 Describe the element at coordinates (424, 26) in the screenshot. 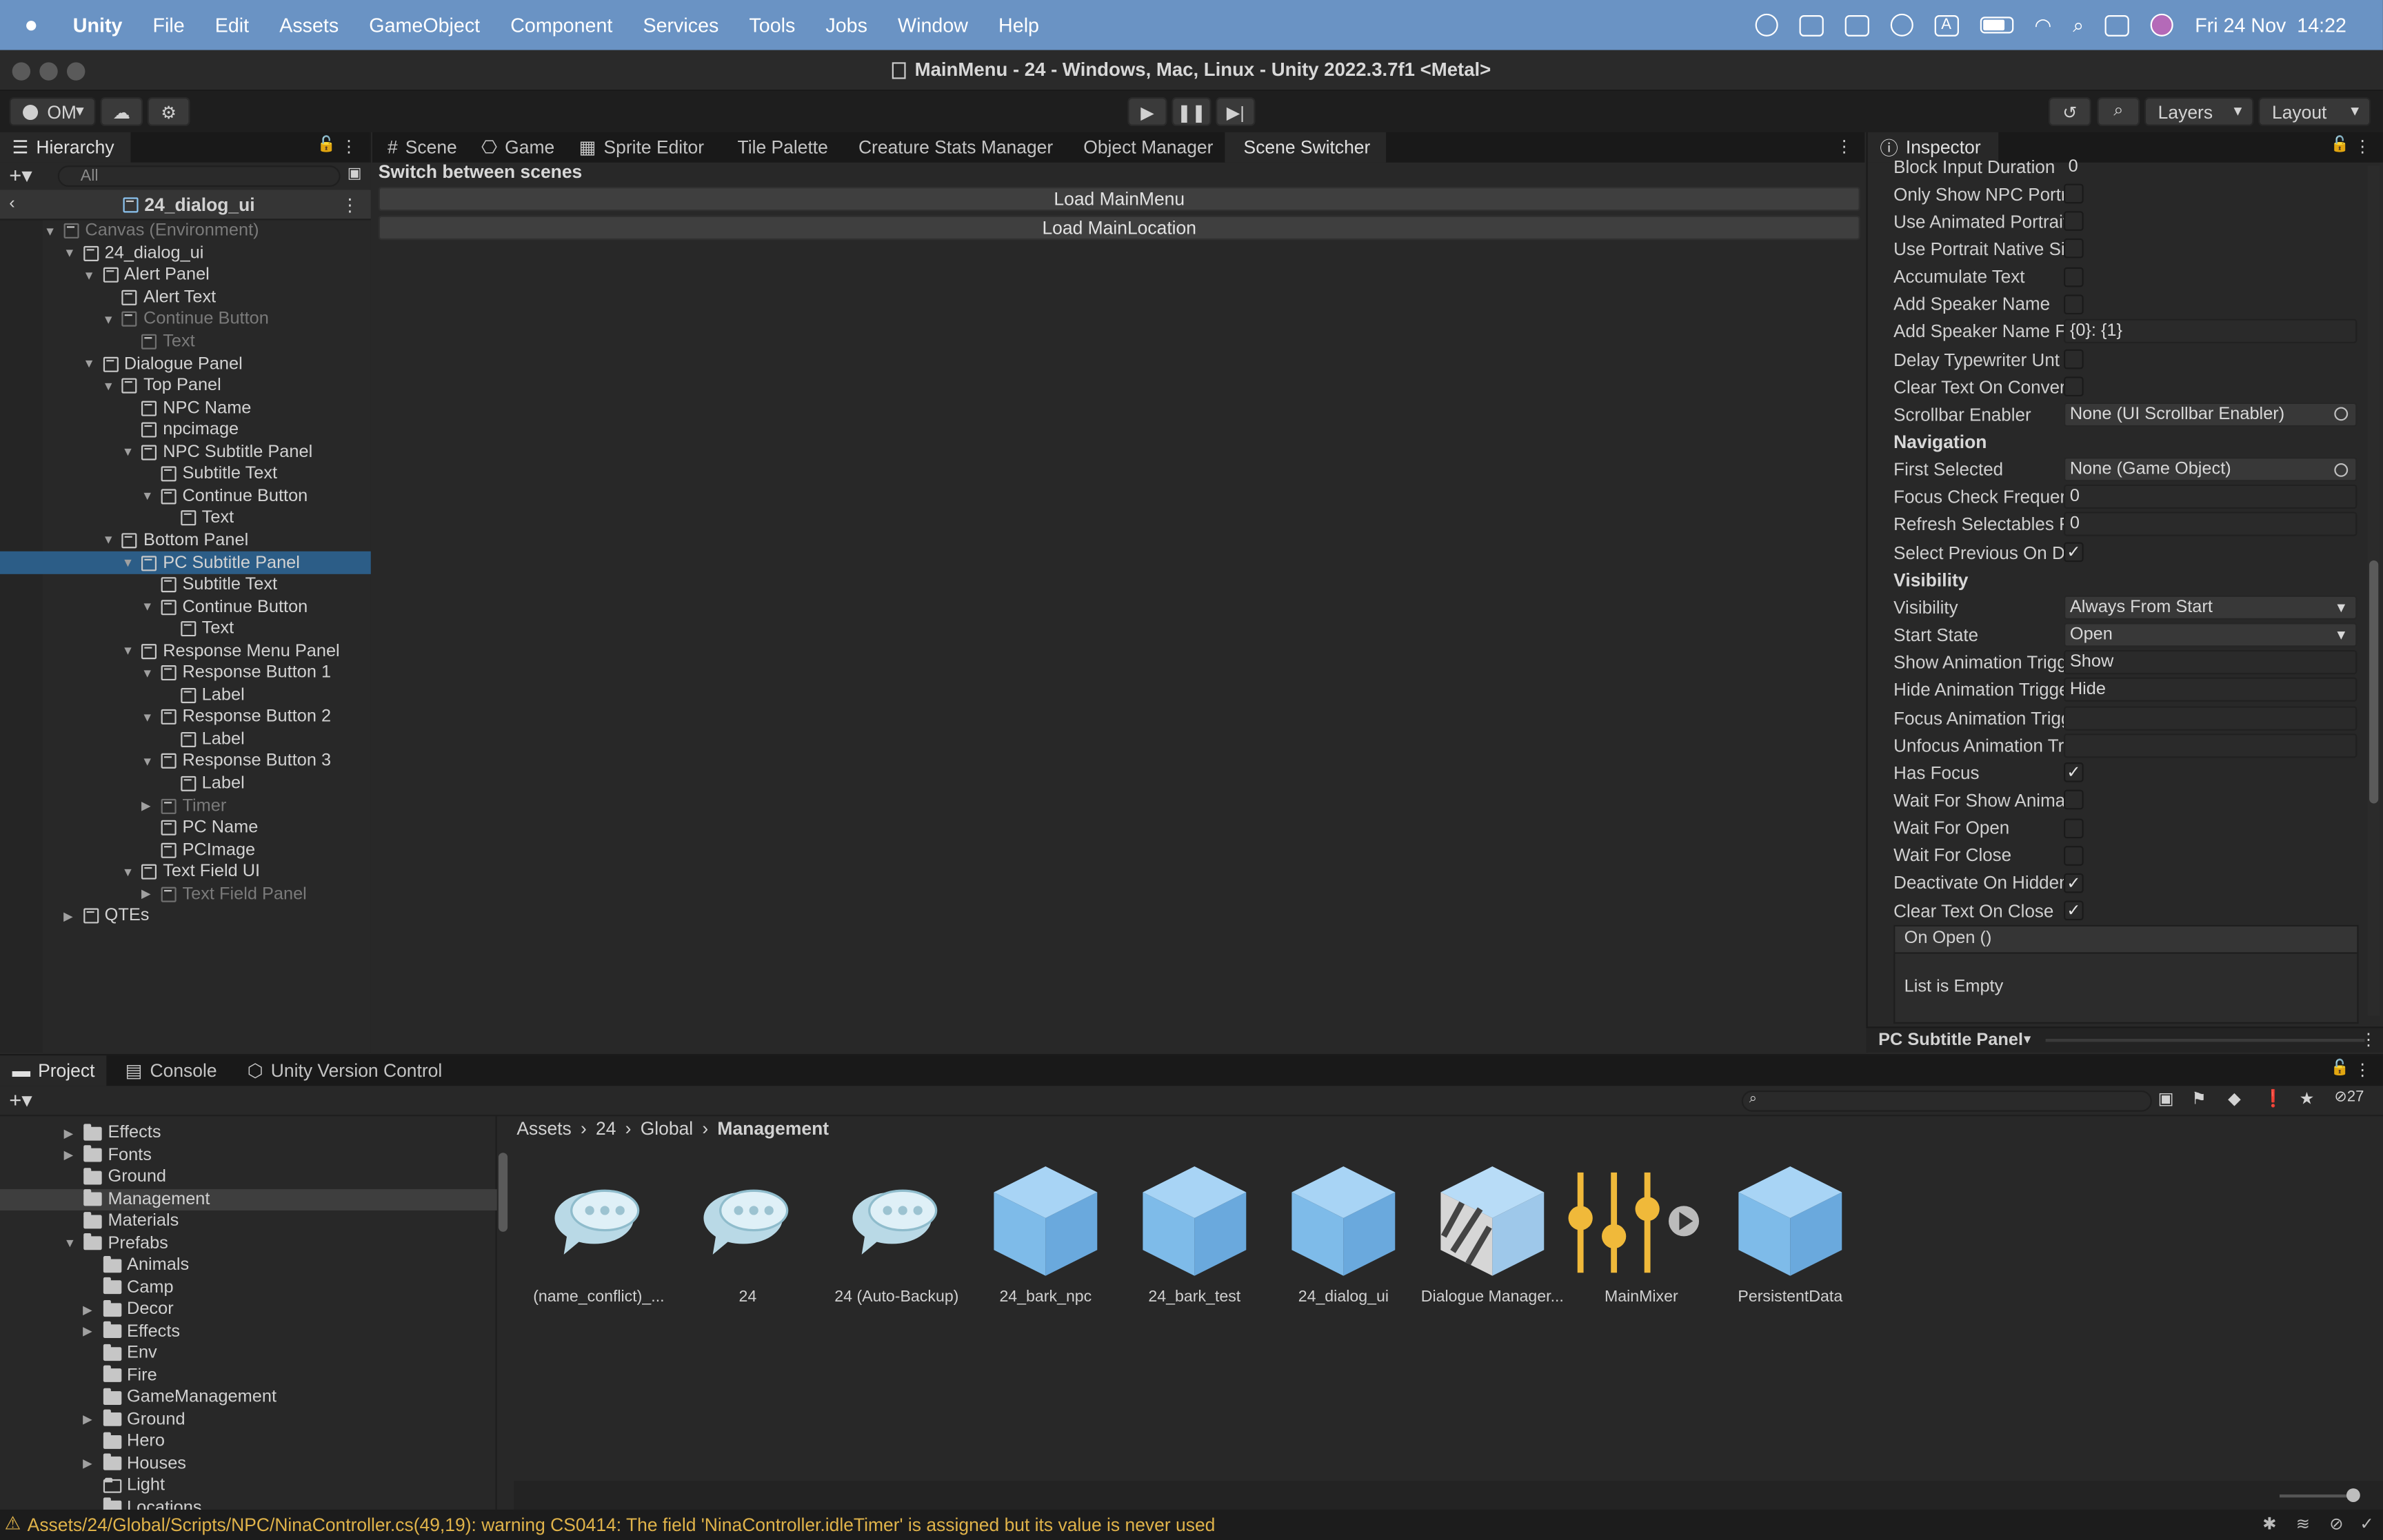

I see `menu-gameobject: GameObject` at that location.